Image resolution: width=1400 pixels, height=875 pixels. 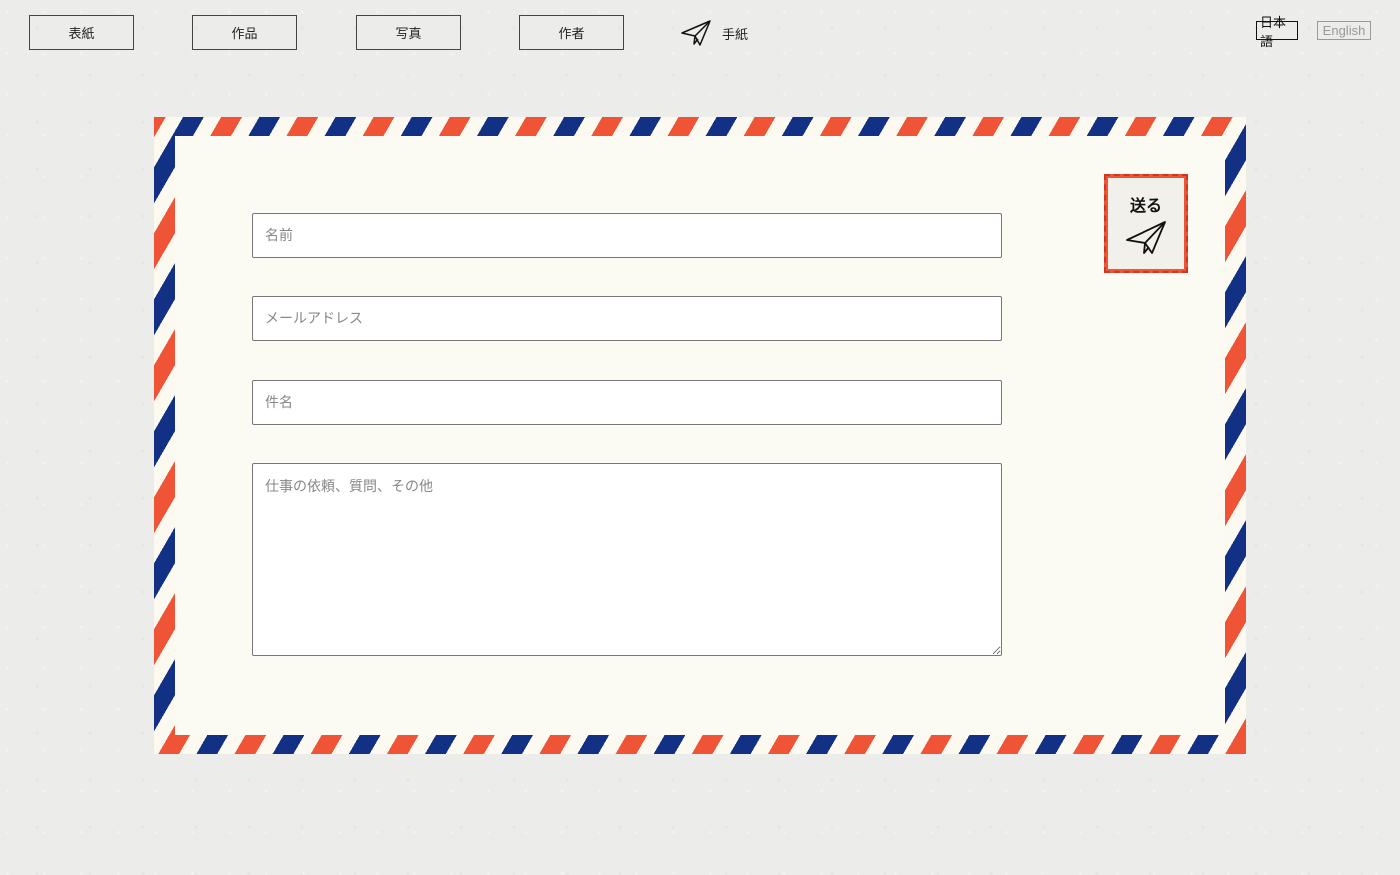 I want to click on nav-cover-button: 表紙, so click(x=81, y=32).